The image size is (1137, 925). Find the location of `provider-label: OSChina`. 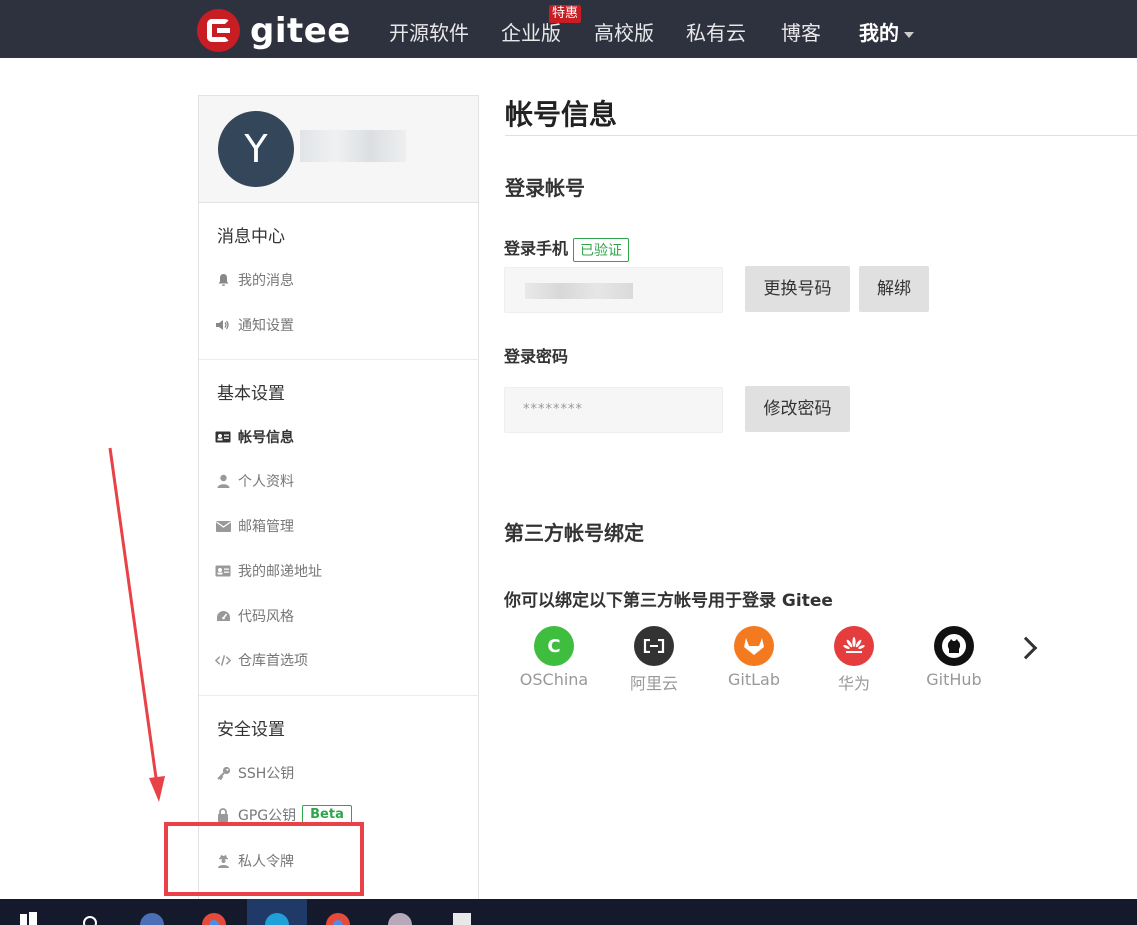

provider-label: OSChina is located at coordinates (554, 679).